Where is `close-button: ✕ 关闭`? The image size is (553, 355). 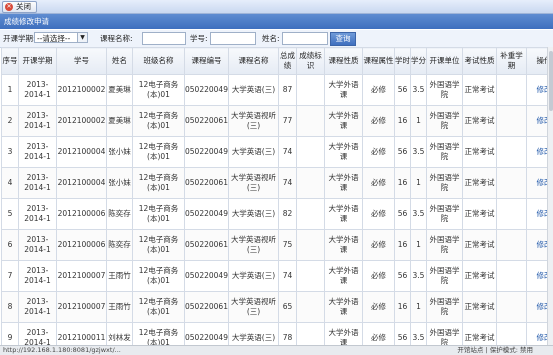 close-button: ✕ 关闭 is located at coordinates (19, 7).